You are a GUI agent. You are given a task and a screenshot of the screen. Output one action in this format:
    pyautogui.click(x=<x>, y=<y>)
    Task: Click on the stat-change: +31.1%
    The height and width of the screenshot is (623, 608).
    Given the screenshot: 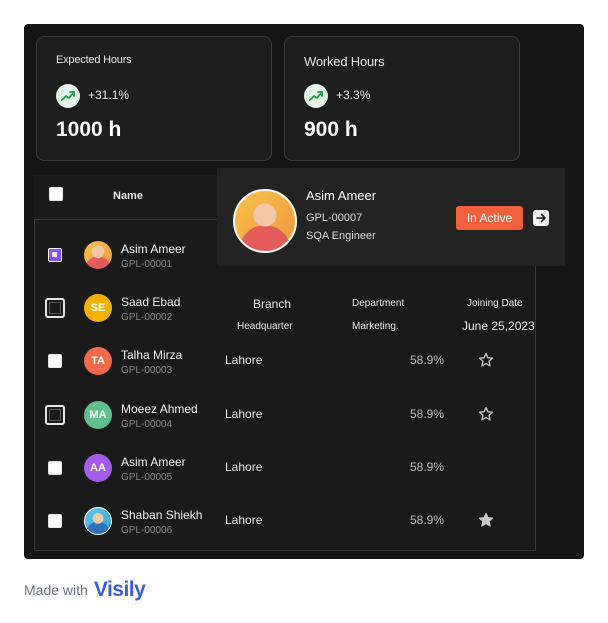 What is the action you would take?
    pyautogui.click(x=109, y=95)
    